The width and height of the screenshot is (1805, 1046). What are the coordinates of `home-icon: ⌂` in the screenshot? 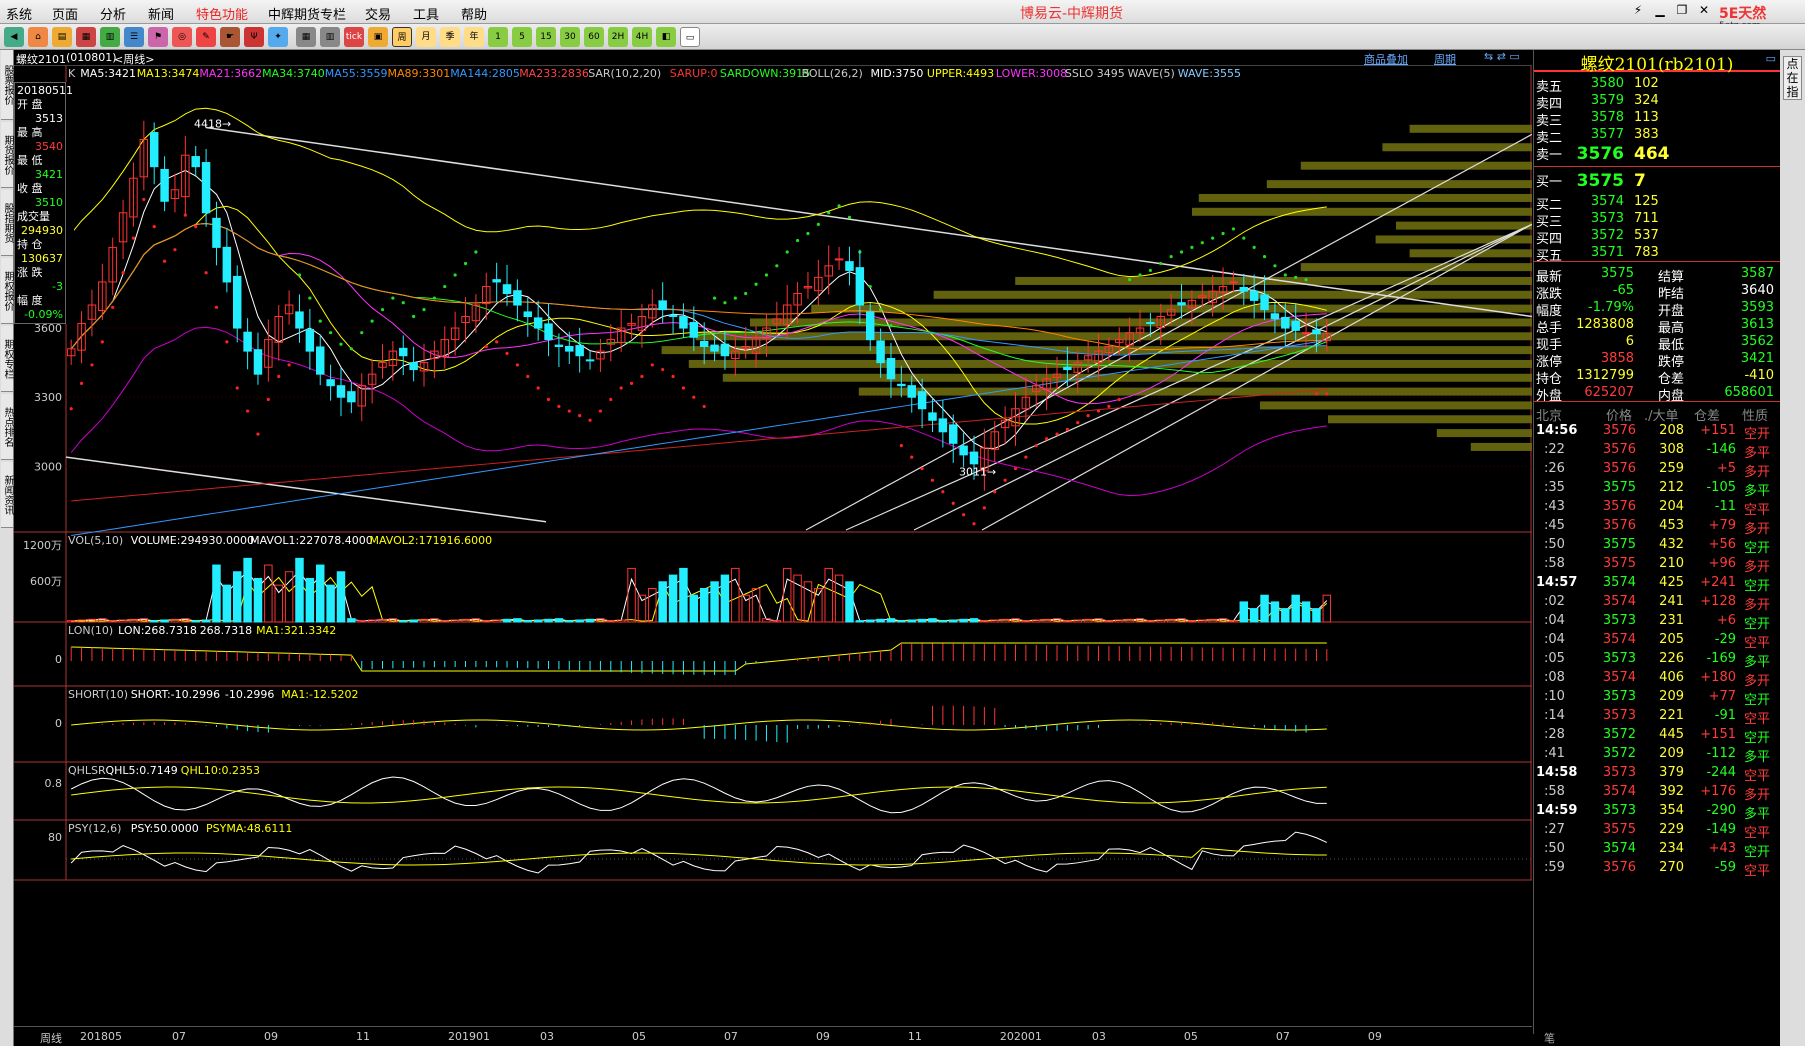 It's located at (38, 37).